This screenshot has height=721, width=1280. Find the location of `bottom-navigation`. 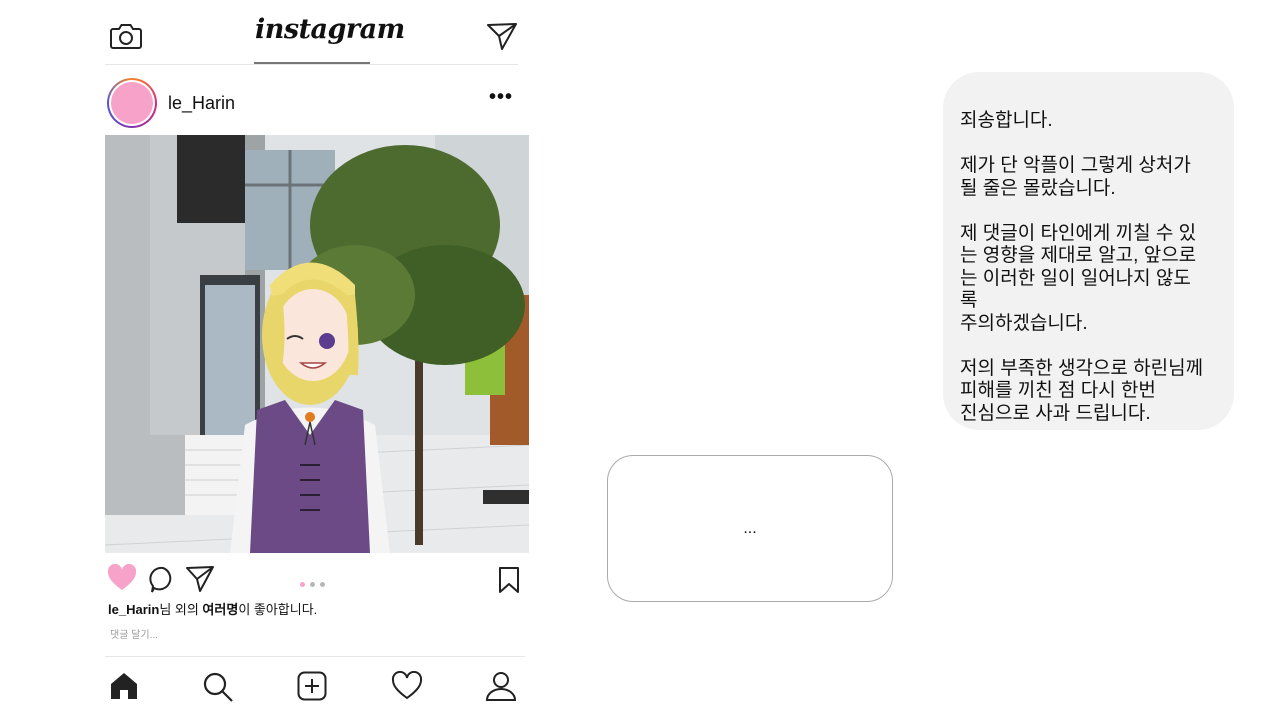

bottom-navigation is located at coordinates (315, 688).